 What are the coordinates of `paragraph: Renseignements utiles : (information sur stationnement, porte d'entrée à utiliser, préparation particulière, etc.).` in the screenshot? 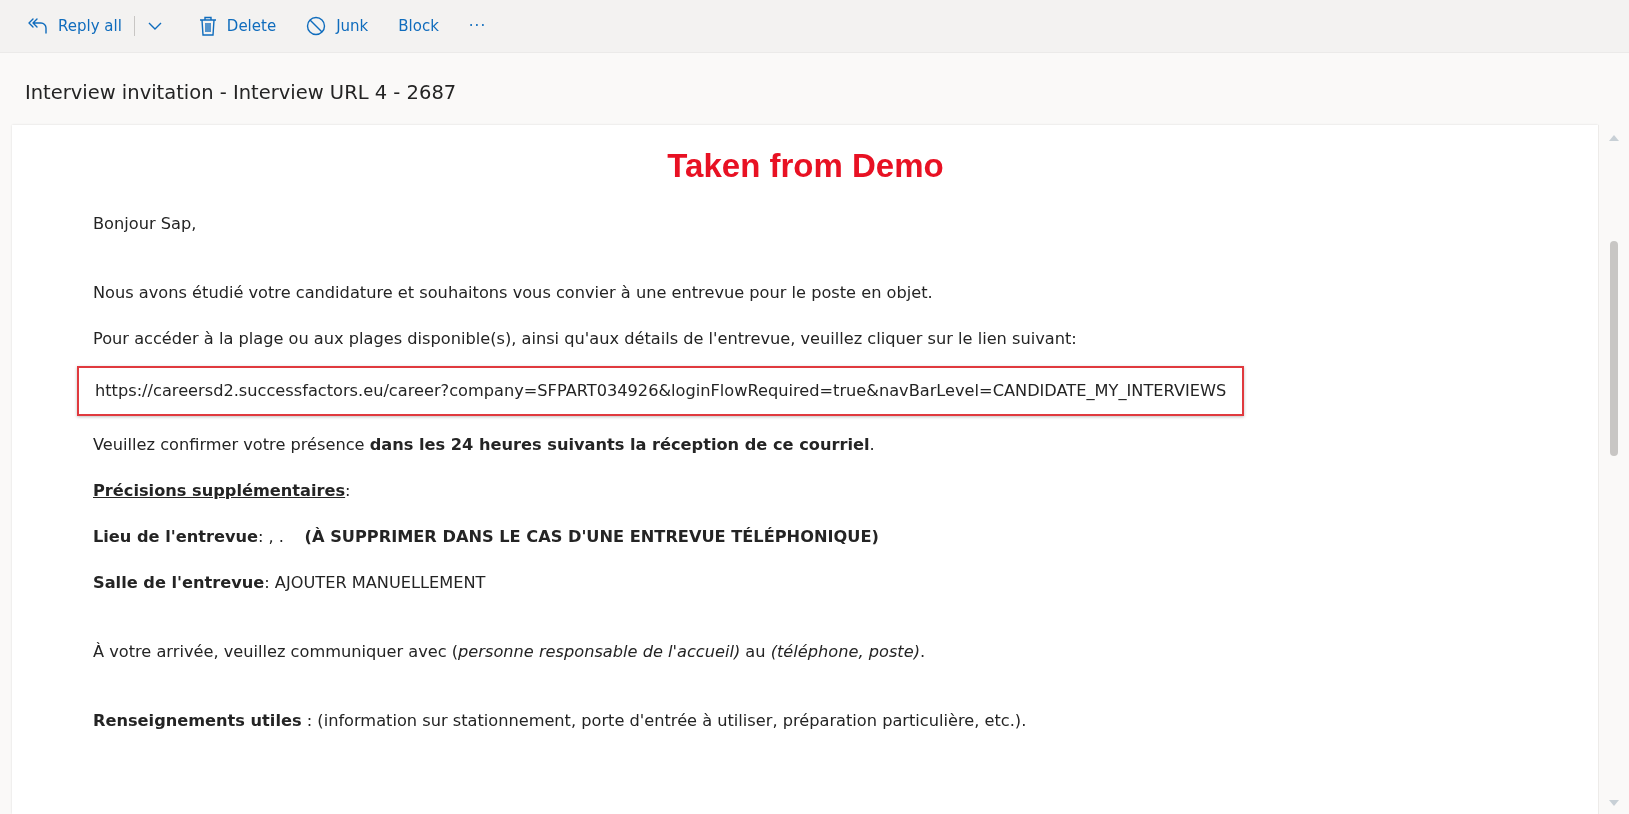 It's located at (560, 721).